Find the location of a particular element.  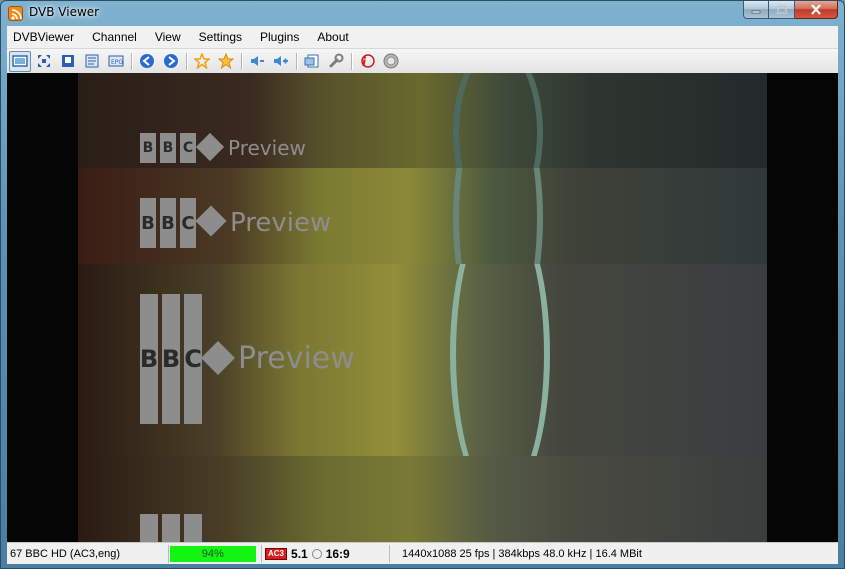

previous-channel-icon is located at coordinates (147, 61).